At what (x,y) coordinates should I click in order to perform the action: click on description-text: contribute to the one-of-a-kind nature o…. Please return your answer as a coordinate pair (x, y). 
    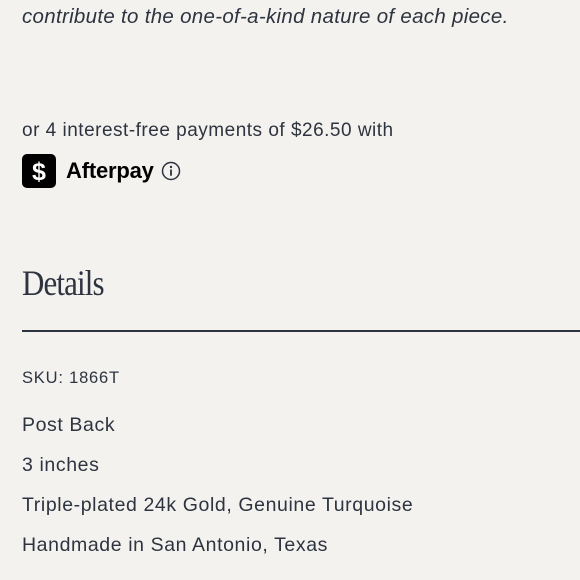
    Looking at the image, I should click on (265, 16).